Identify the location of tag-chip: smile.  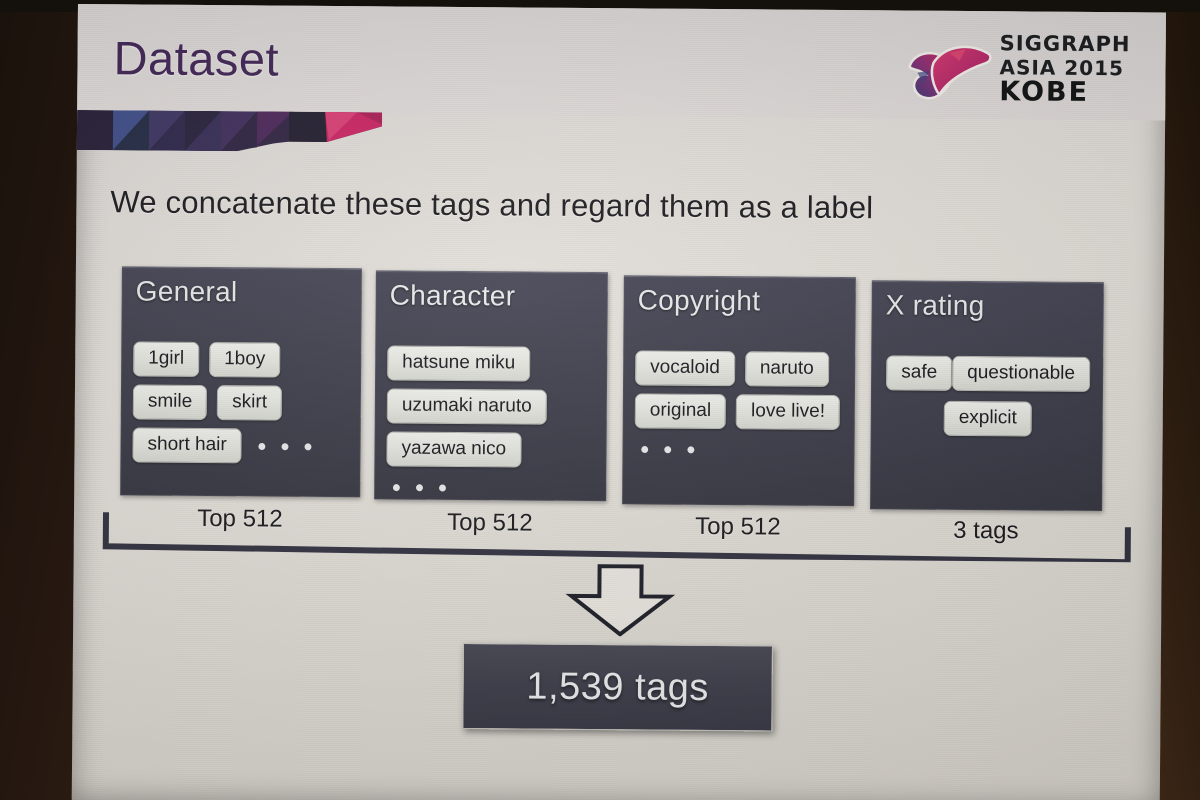
(170, 402).